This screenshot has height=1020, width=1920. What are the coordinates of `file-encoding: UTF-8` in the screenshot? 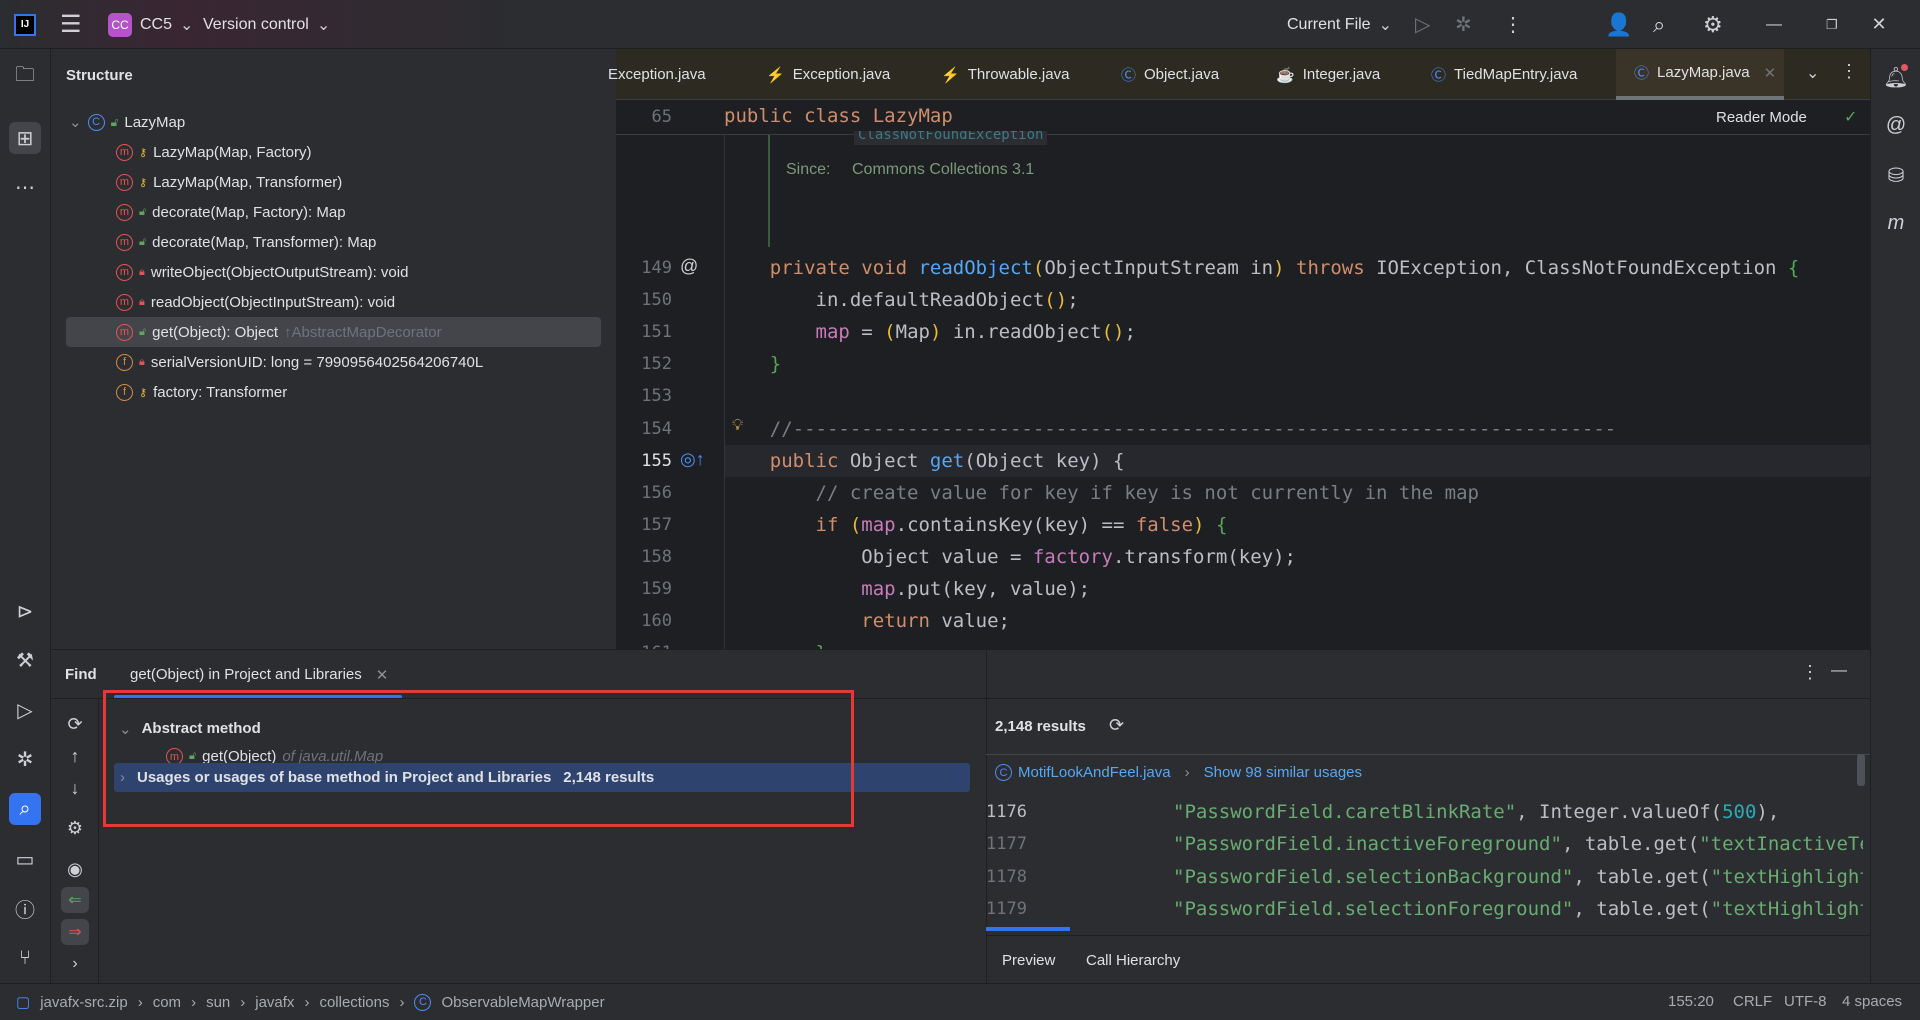 It's located at (1805, 1001).